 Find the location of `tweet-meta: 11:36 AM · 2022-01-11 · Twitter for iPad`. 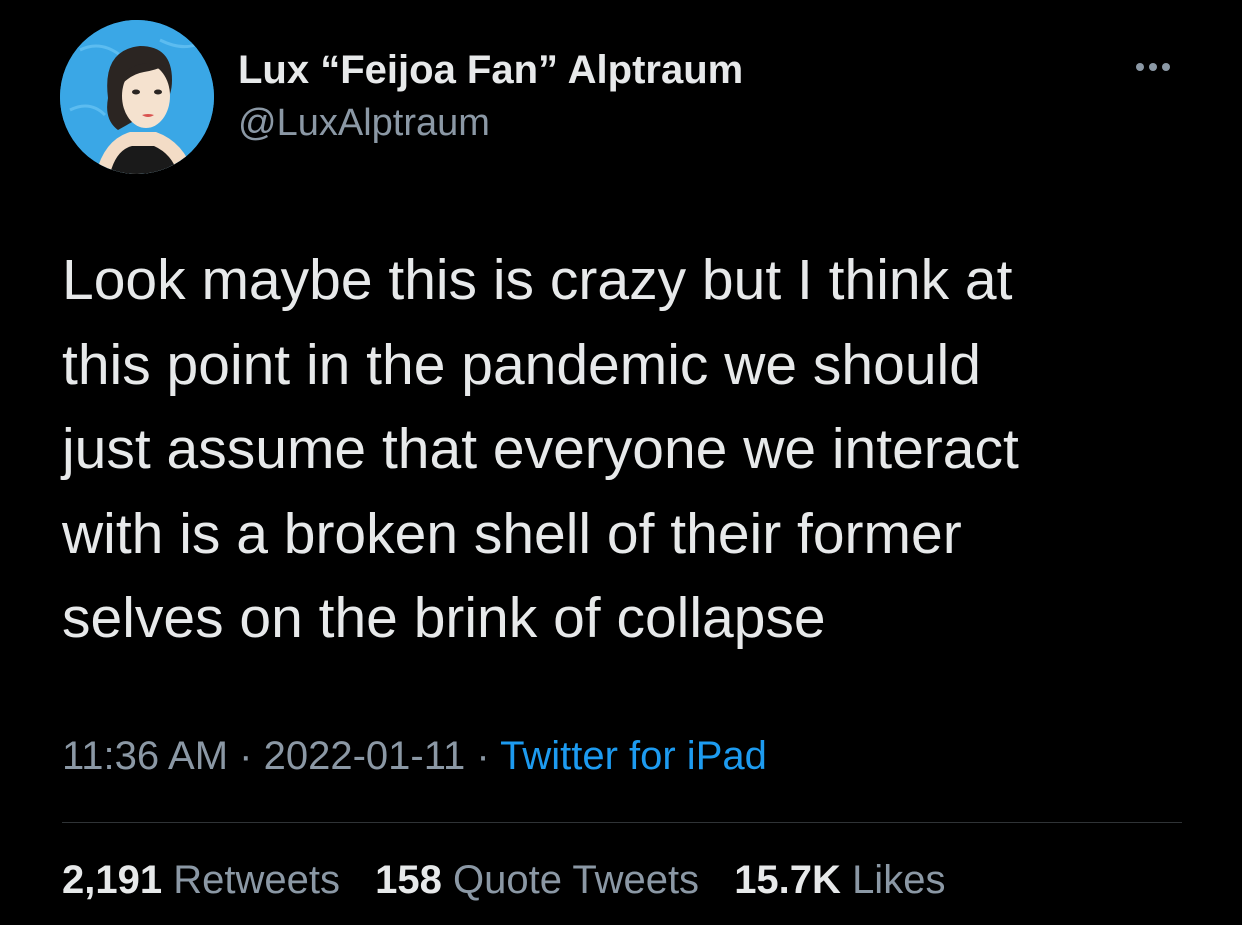

tweet-meta: 11:36 AM · 2022-01-11 · Twitter for iPad is located at coordinates (414, 756).